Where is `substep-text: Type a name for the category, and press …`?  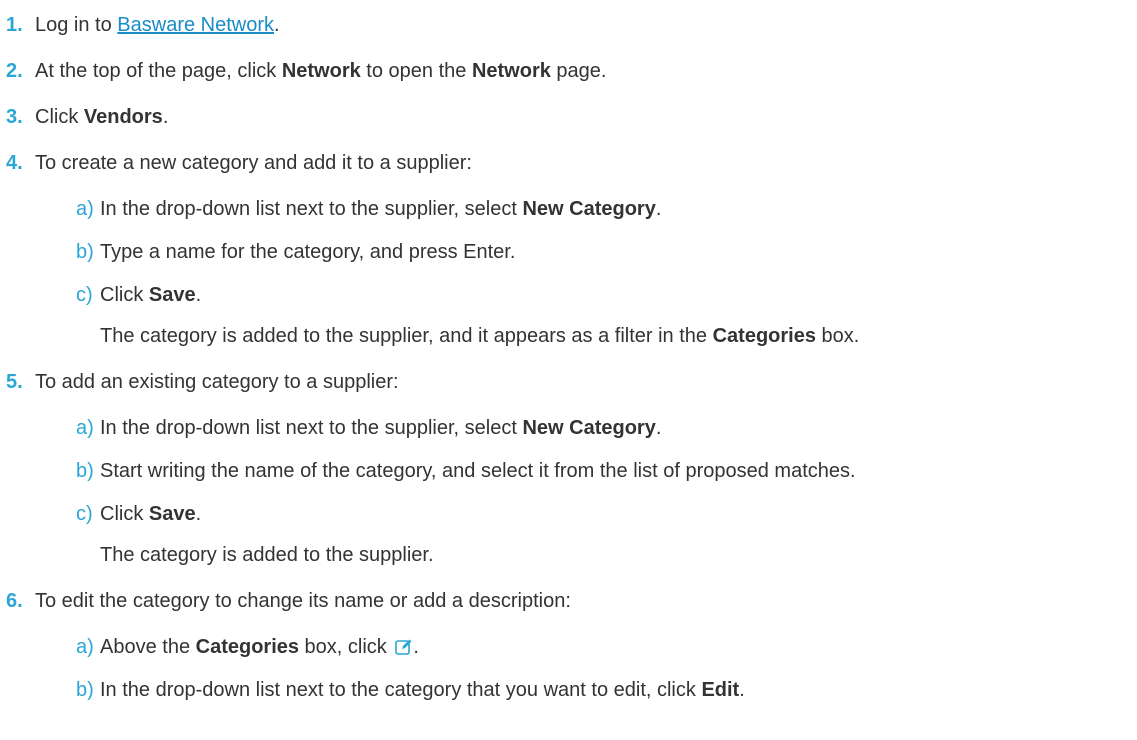
substep-text: Type a name for the category, and press … is located at coordinates (308, 252).